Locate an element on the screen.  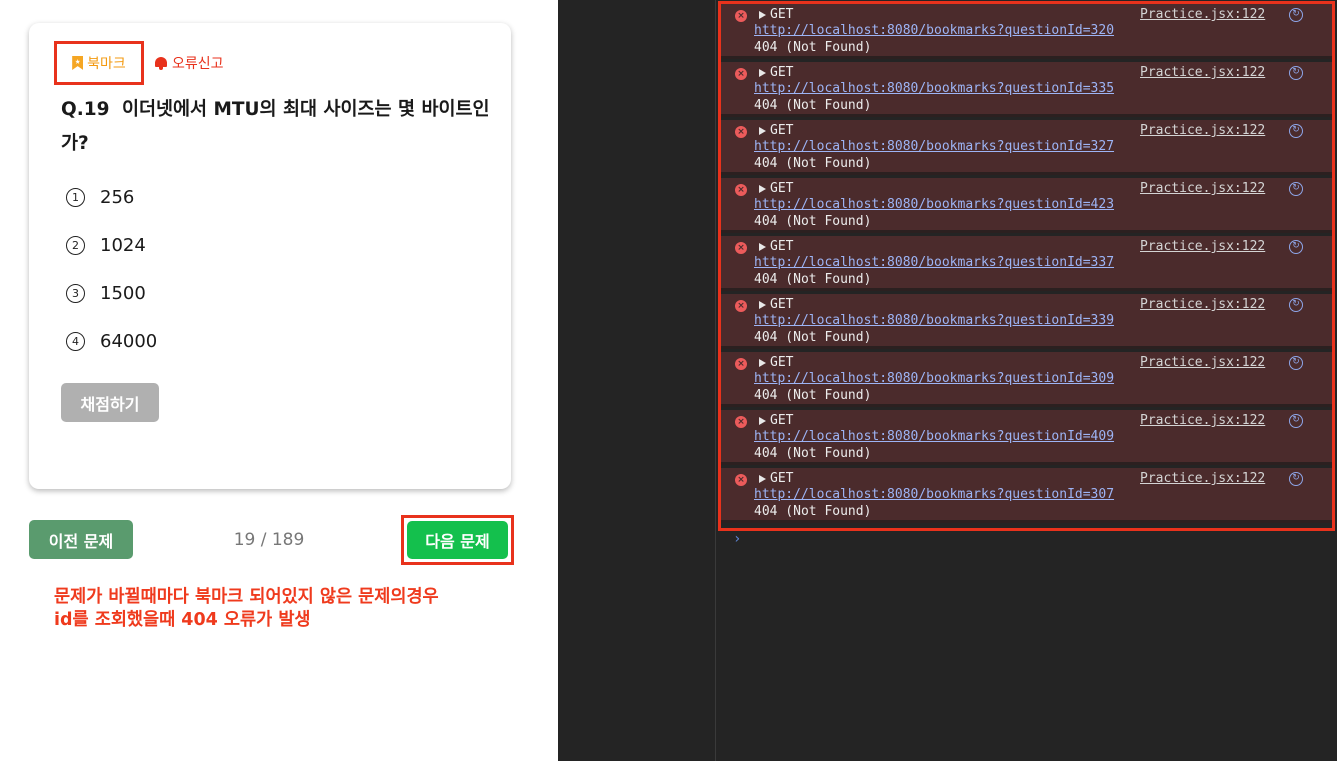
bell-icon is located at coordinates (161, 63).